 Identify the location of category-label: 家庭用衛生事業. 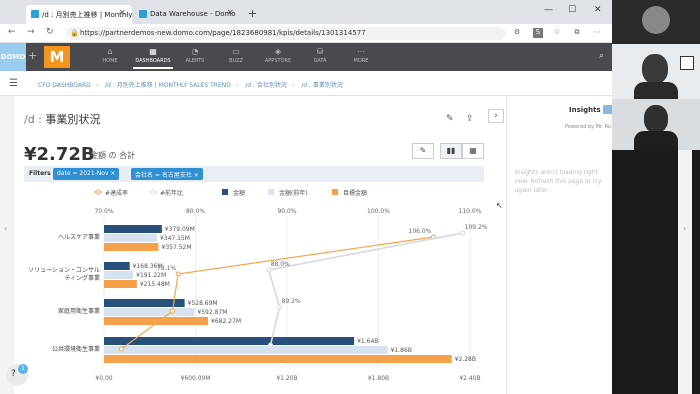
(79, 311).